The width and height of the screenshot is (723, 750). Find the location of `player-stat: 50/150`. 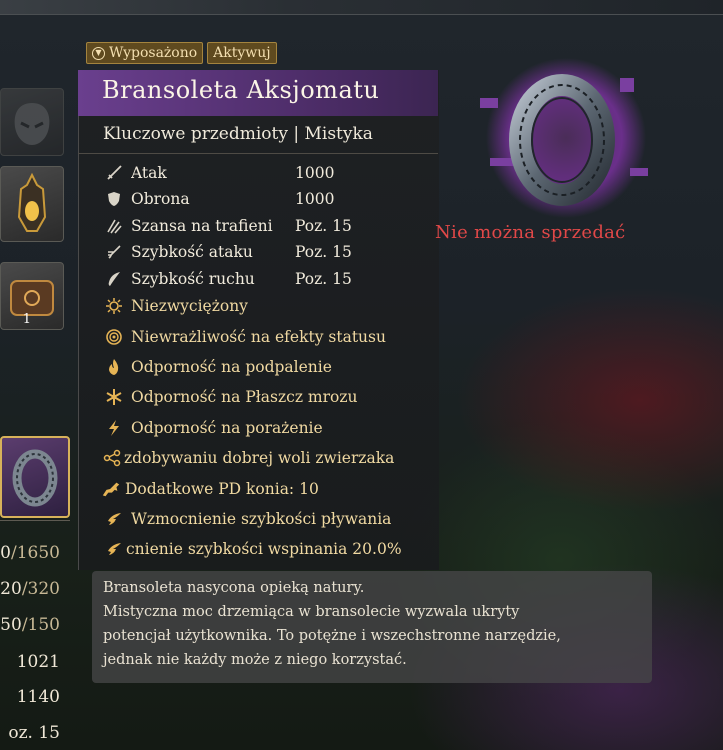

player-stat: 50/150 is located at coordinates (30, 625).